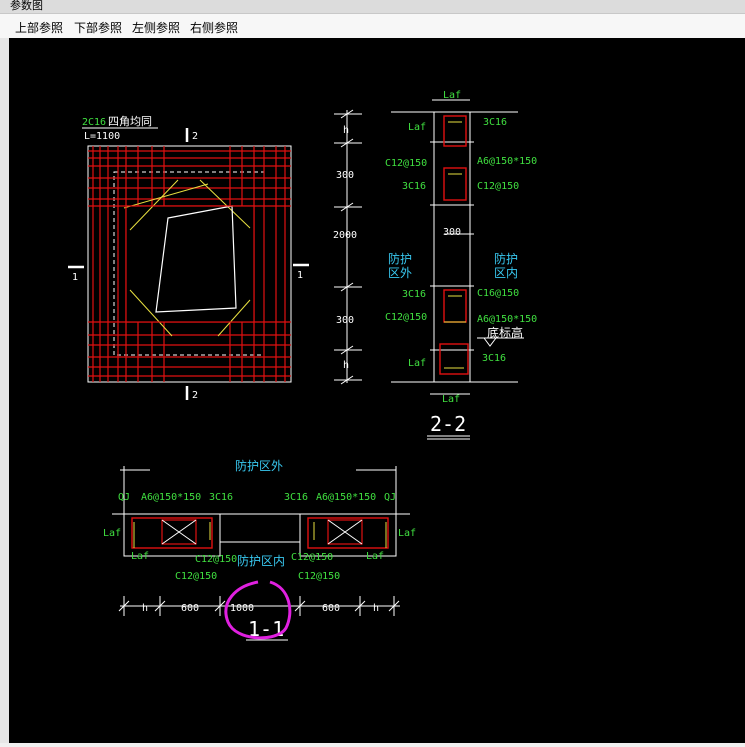 The image size is (745, 747). Describe the element at coordinates (390, 497) in the screenshot. I see `s11-qj-right: QJ` at that location.